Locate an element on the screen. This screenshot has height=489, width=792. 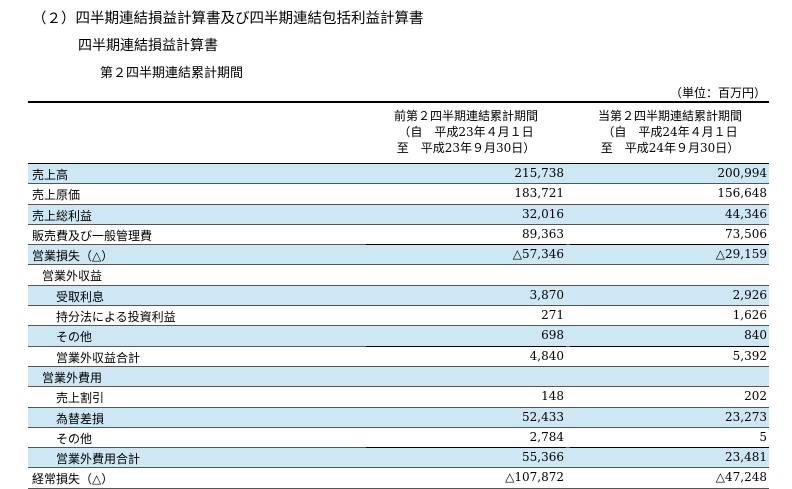
row-label: 売上高 is located at coordinates (50, 175).